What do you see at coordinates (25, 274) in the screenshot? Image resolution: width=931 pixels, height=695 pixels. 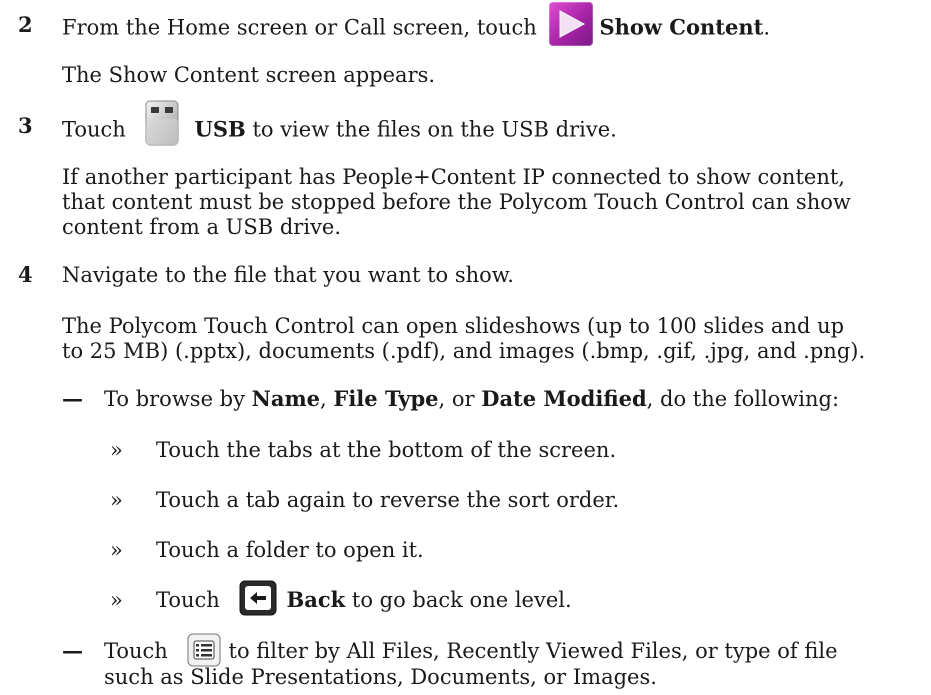 I see `step-number-4: 4` at bounding box center [25, 274].